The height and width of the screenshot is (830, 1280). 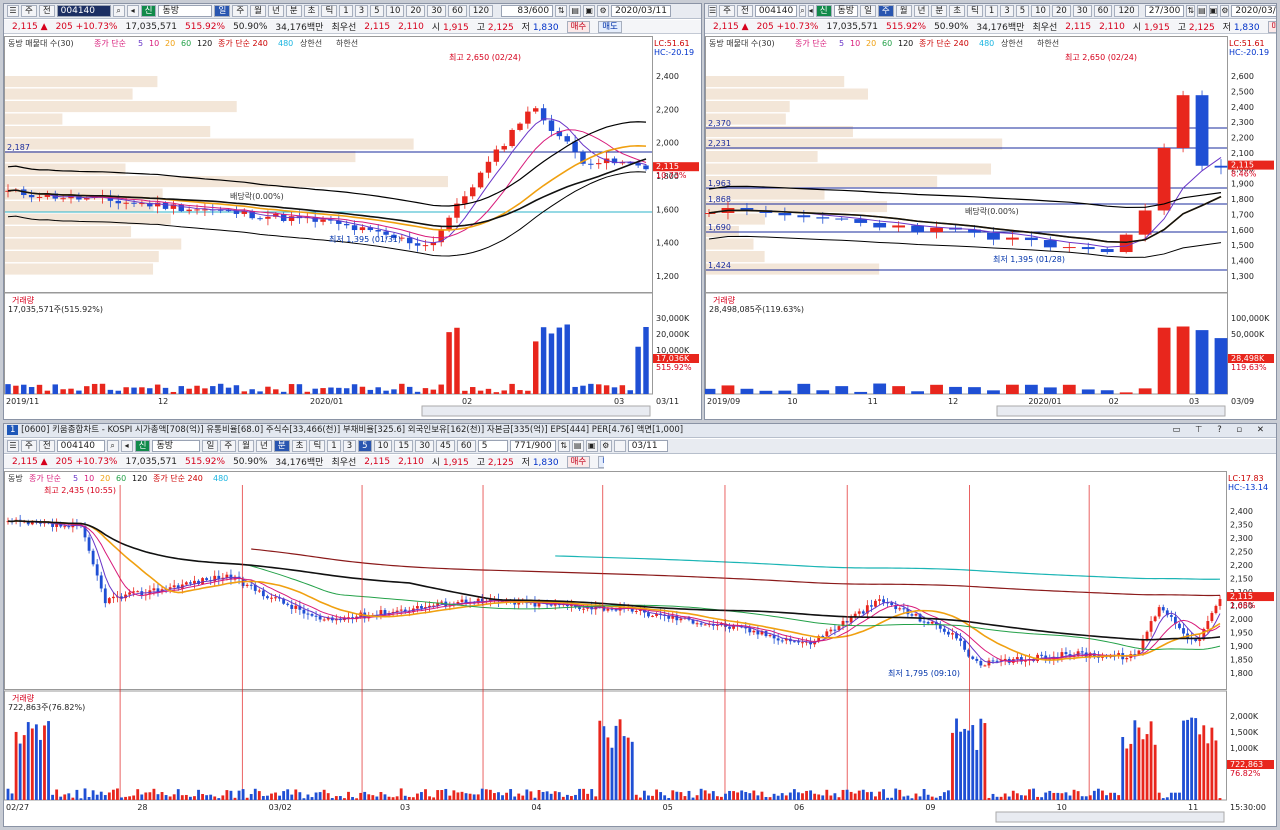 I want to click on legend-ma-20: 20, so click(x=105, y=478).